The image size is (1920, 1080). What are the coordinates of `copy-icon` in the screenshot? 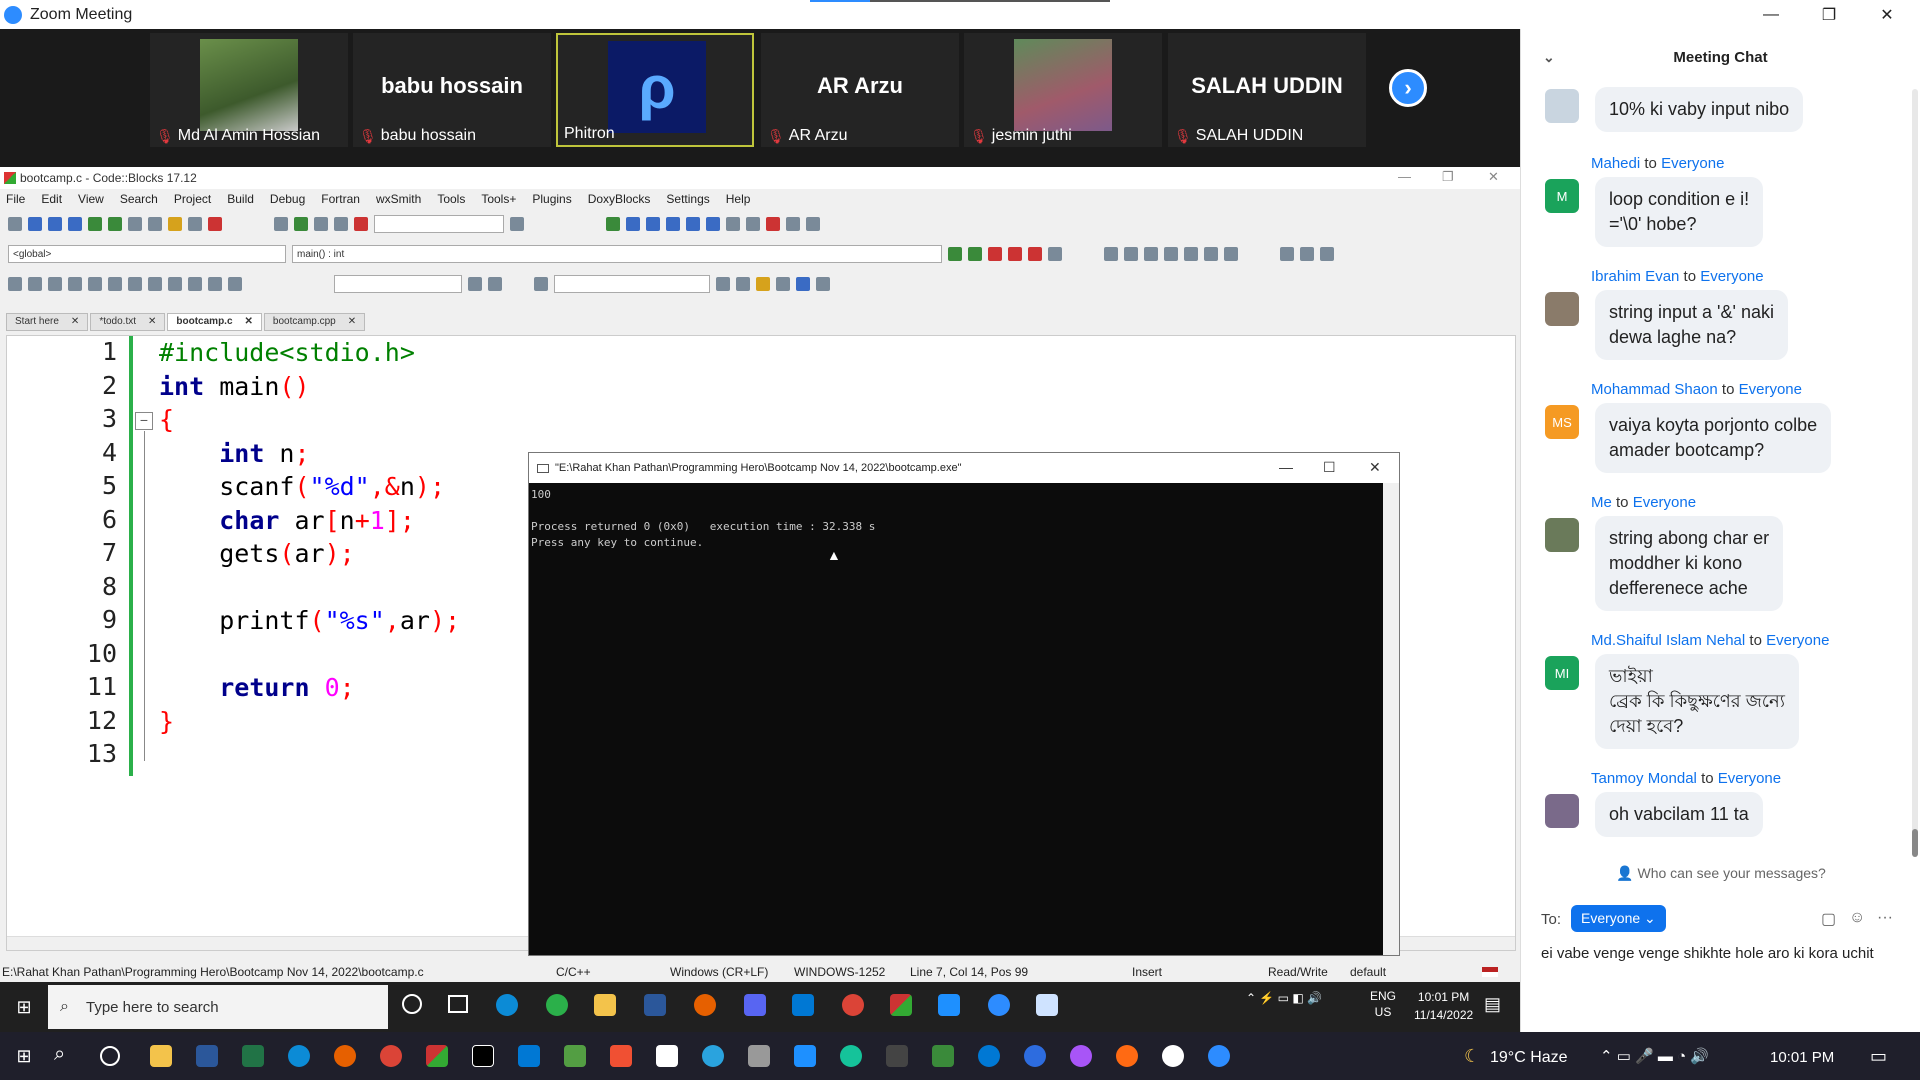 It's located at (155, 224).